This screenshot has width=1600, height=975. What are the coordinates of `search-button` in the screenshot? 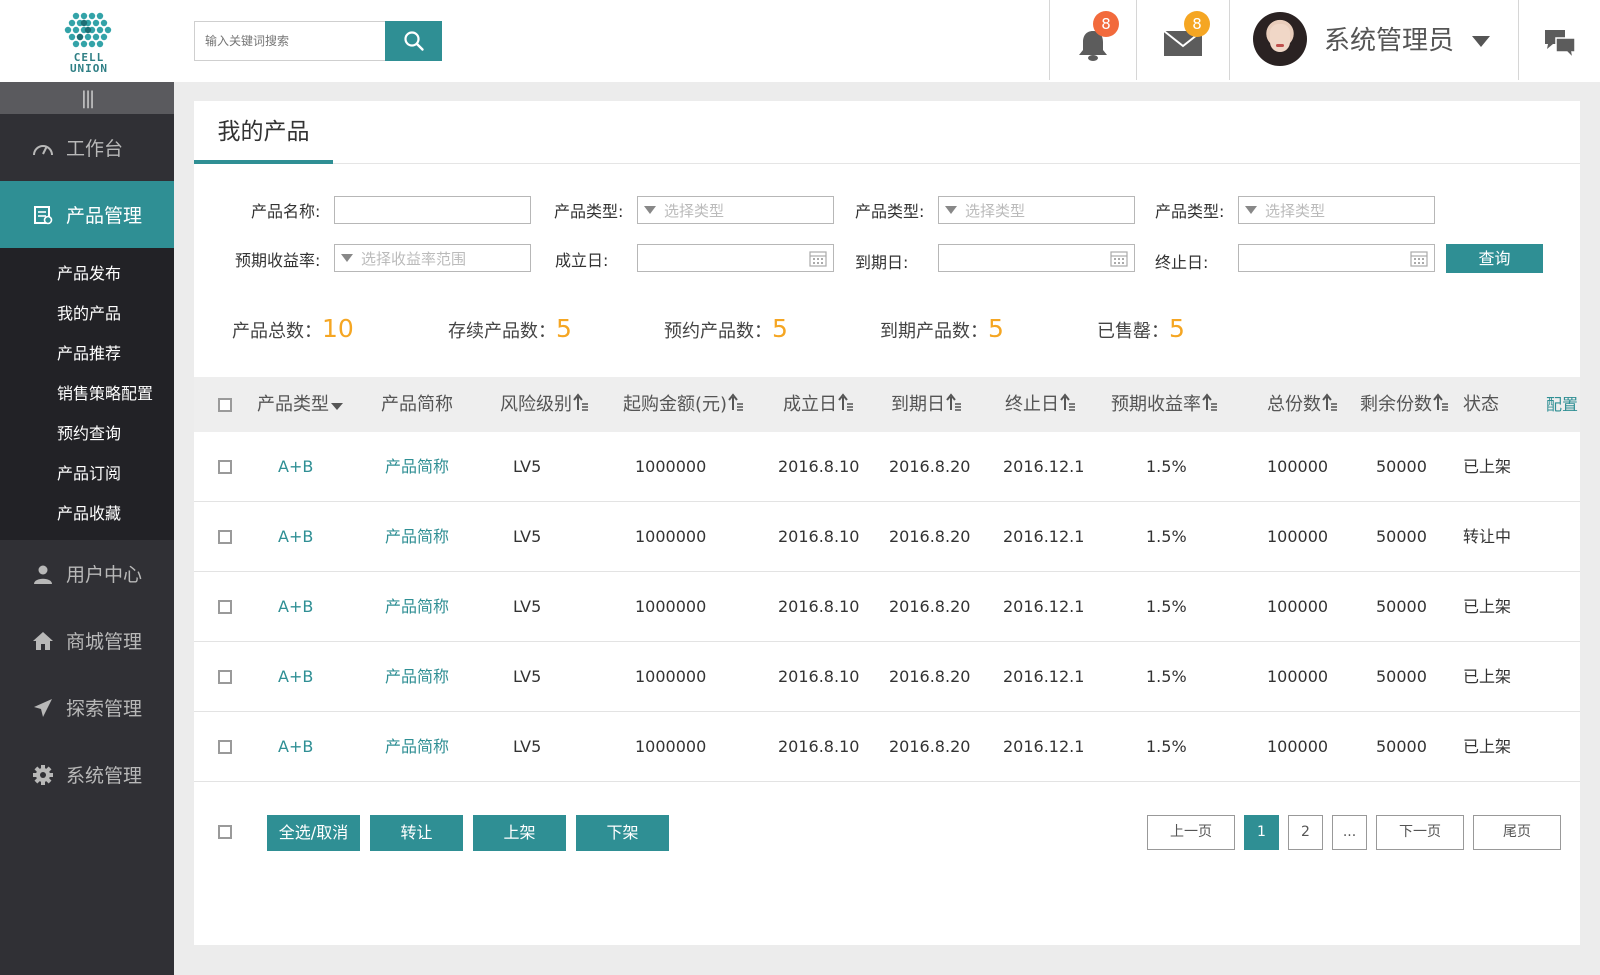 It's located at (413, 41).